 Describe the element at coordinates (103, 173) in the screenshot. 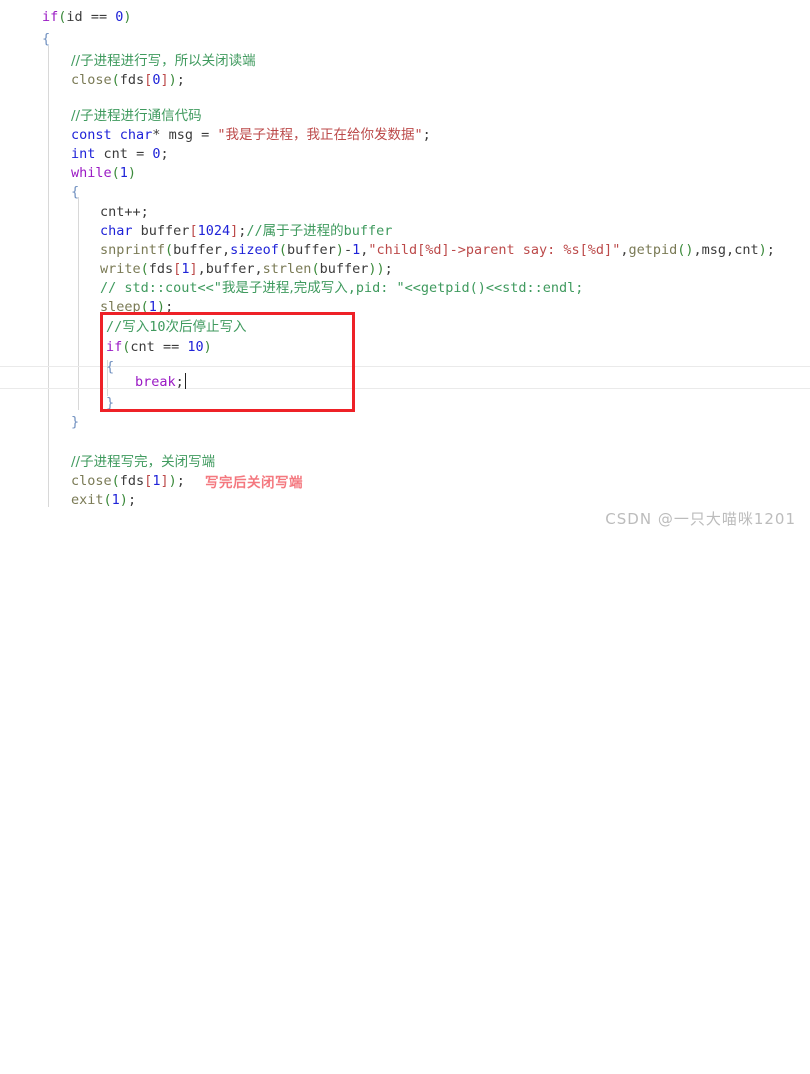

I see `code-line-9: while(1)` at that location.